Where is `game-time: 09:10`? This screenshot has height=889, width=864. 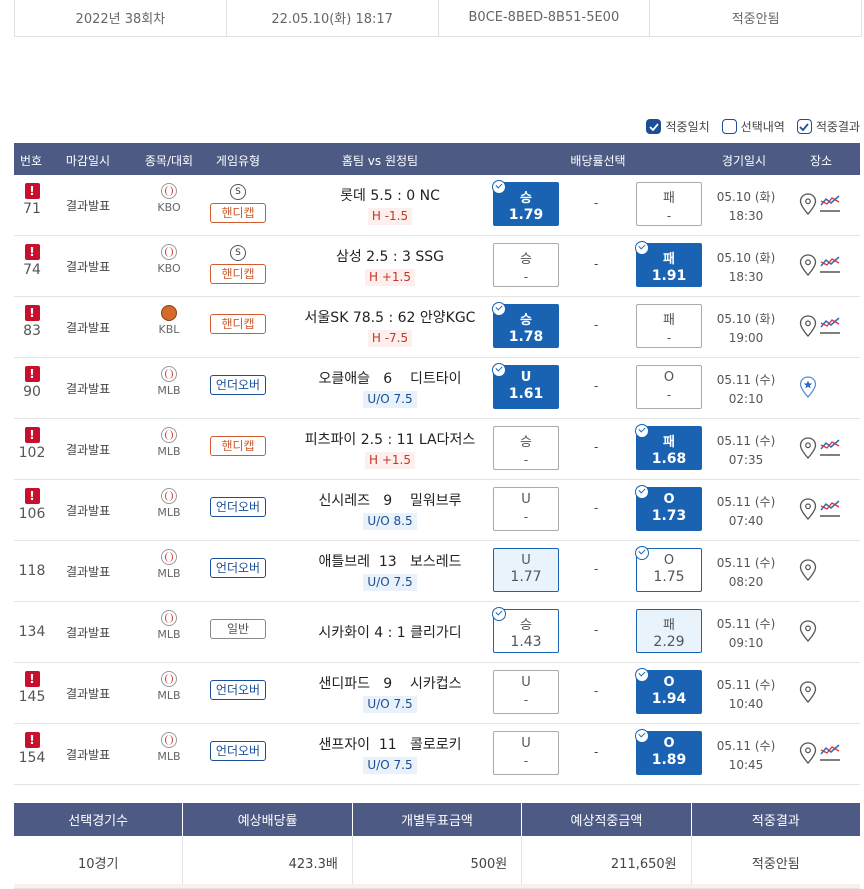 game-time: 09:10 is located at coordinates (746, 643).